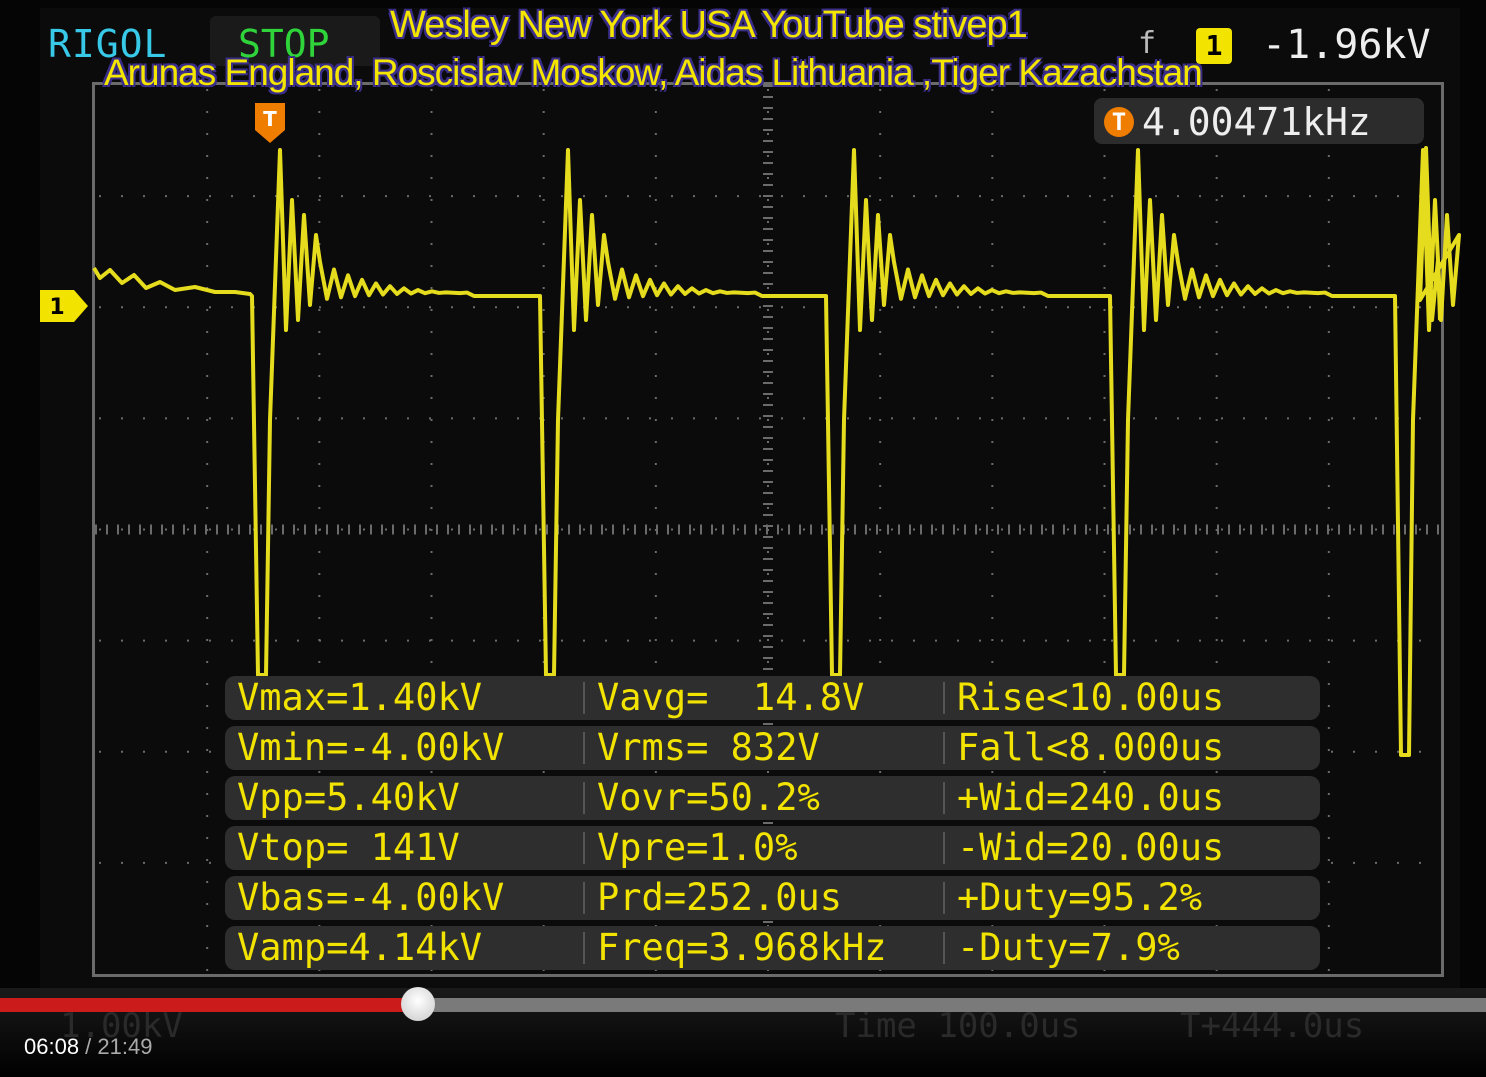  What do you see at coordinates (1256, 122) in the screenshot?
I see `trigger-frequency-value: 4.00471kHz` at bounding box center [1256, 122].